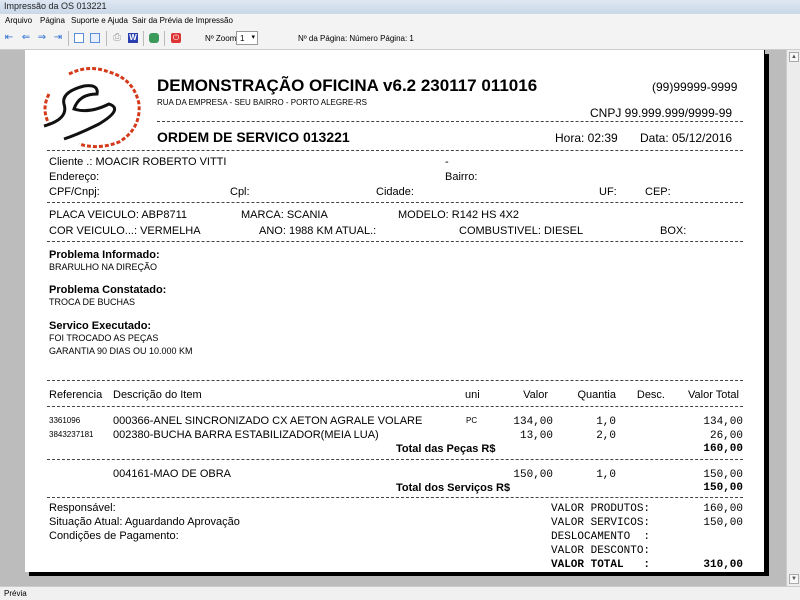 This screenshot has height=600, width=800. What do you see at coordinates (76, 395) in the screenshot?
I see `col-referencia: Referencia` at bounding box center [76, 395].